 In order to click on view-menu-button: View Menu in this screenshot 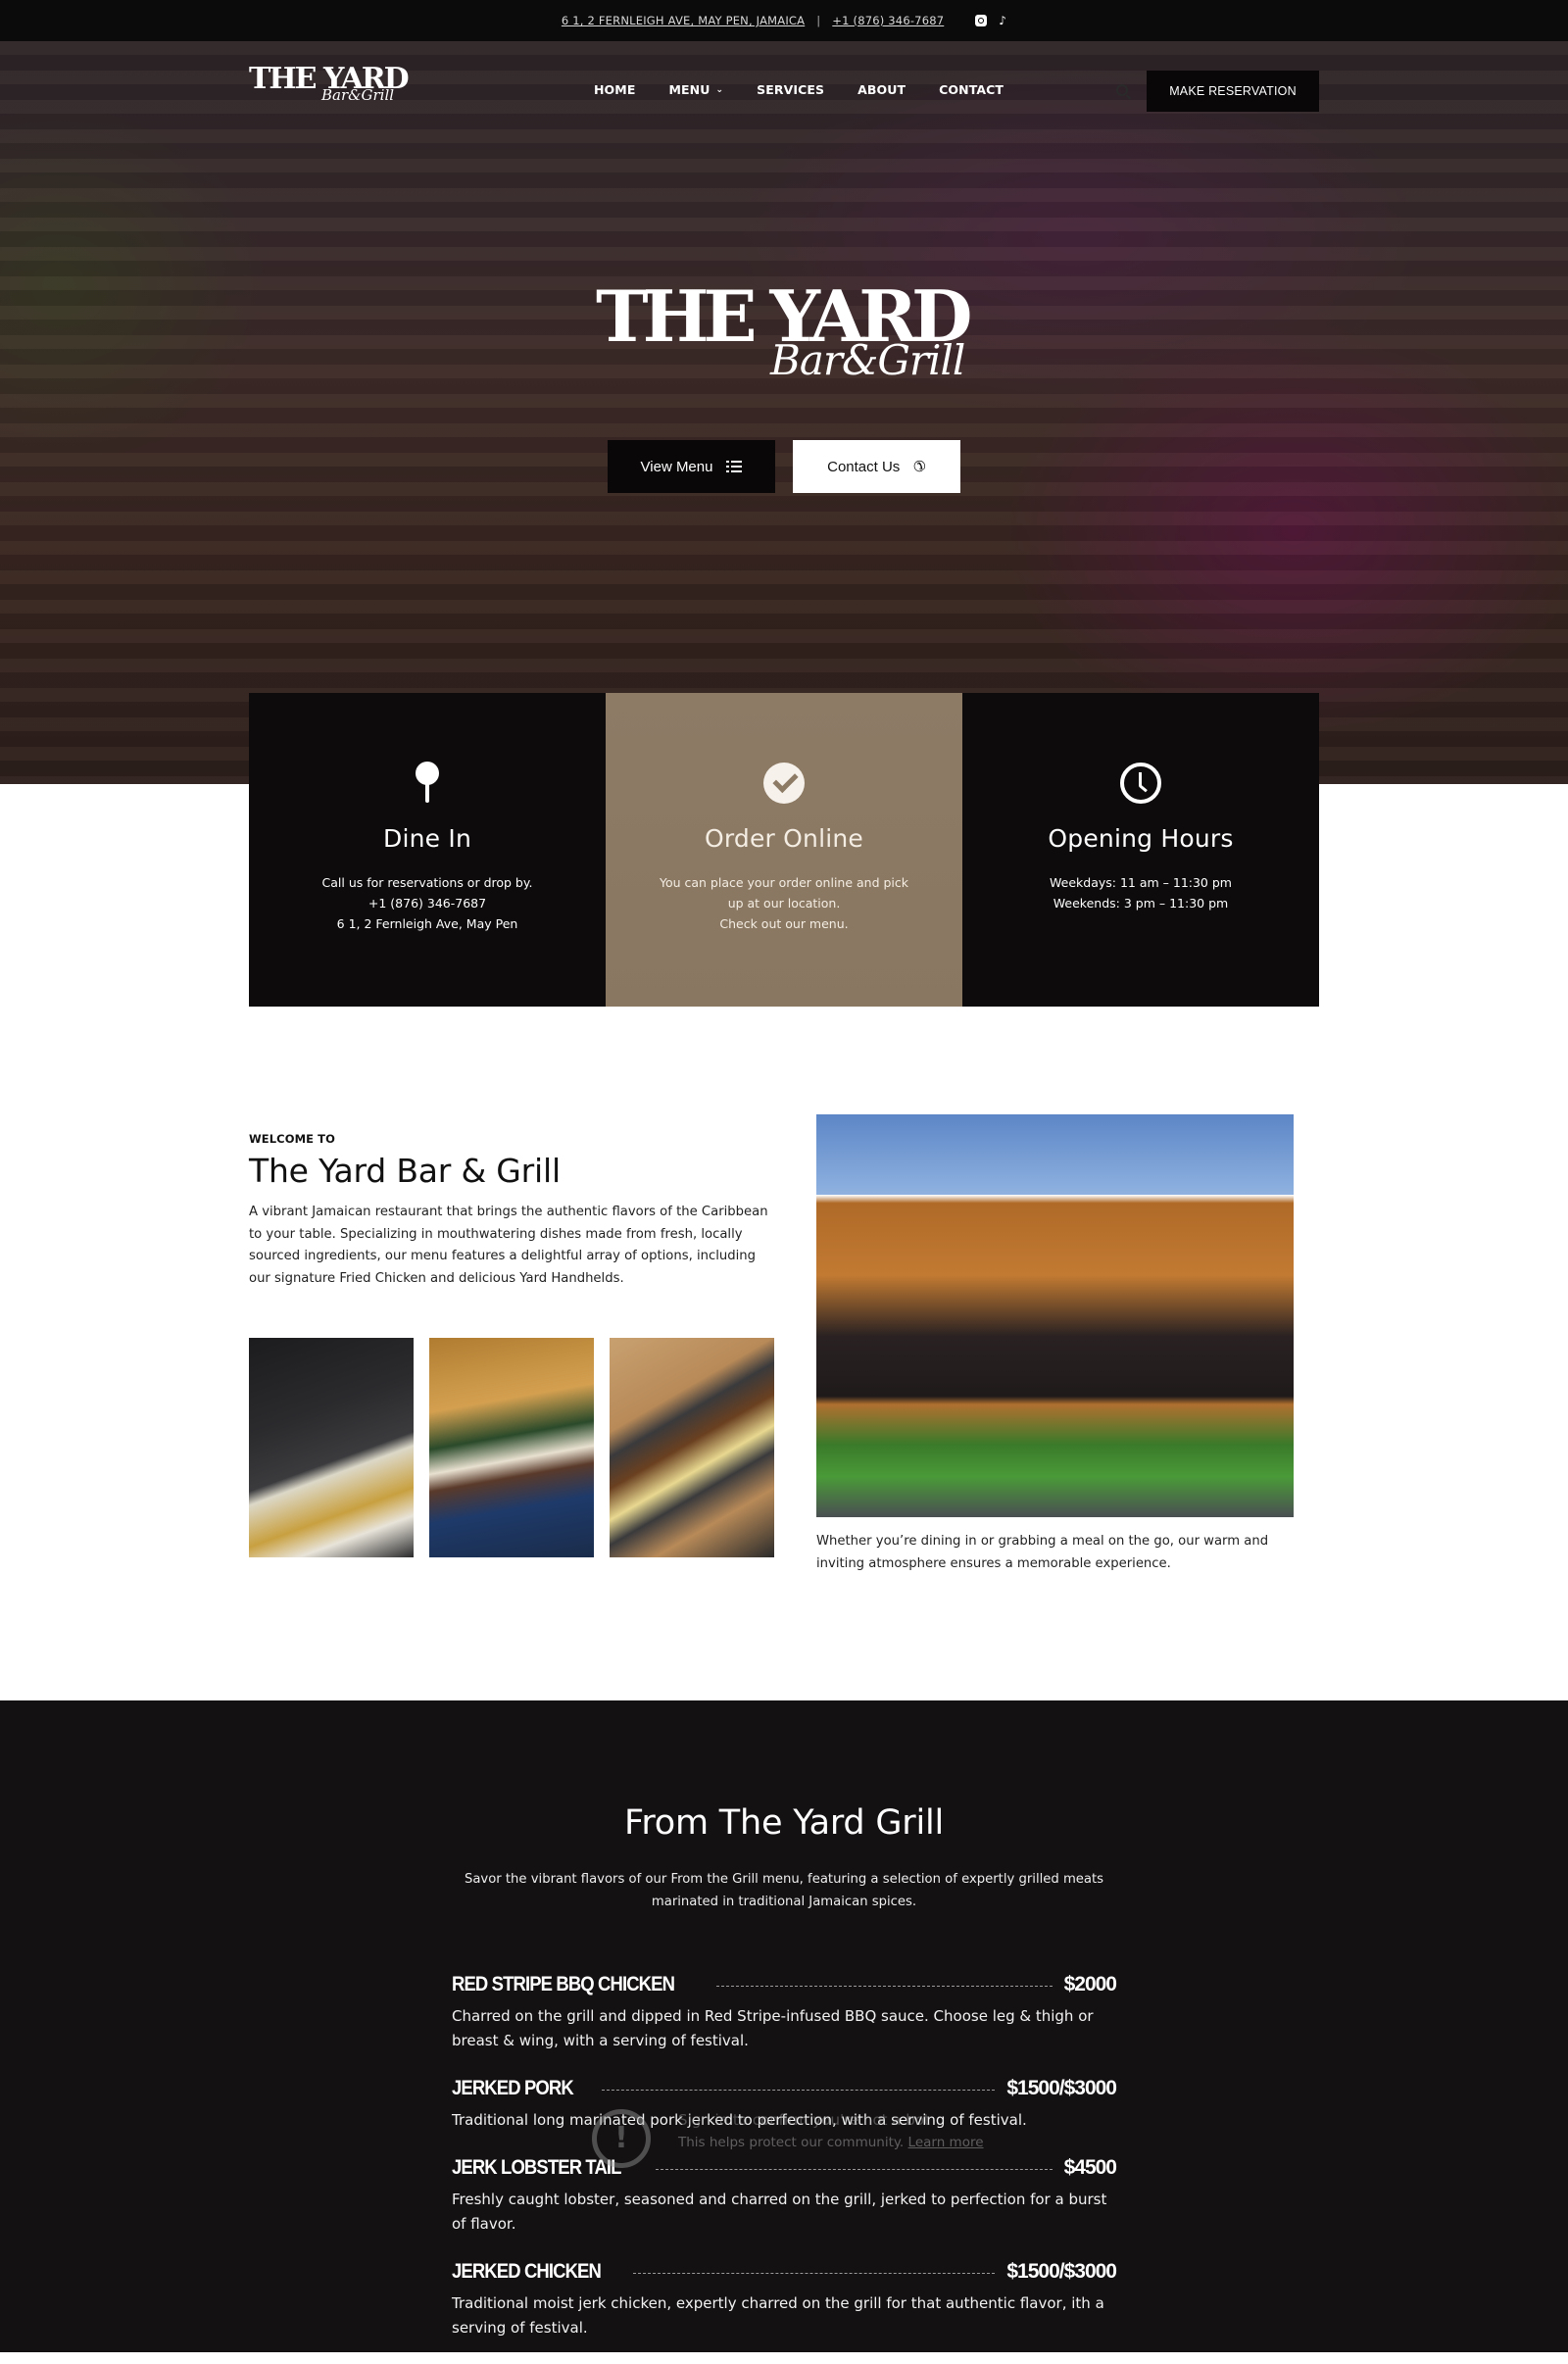, I will do `click(691, 466)`.